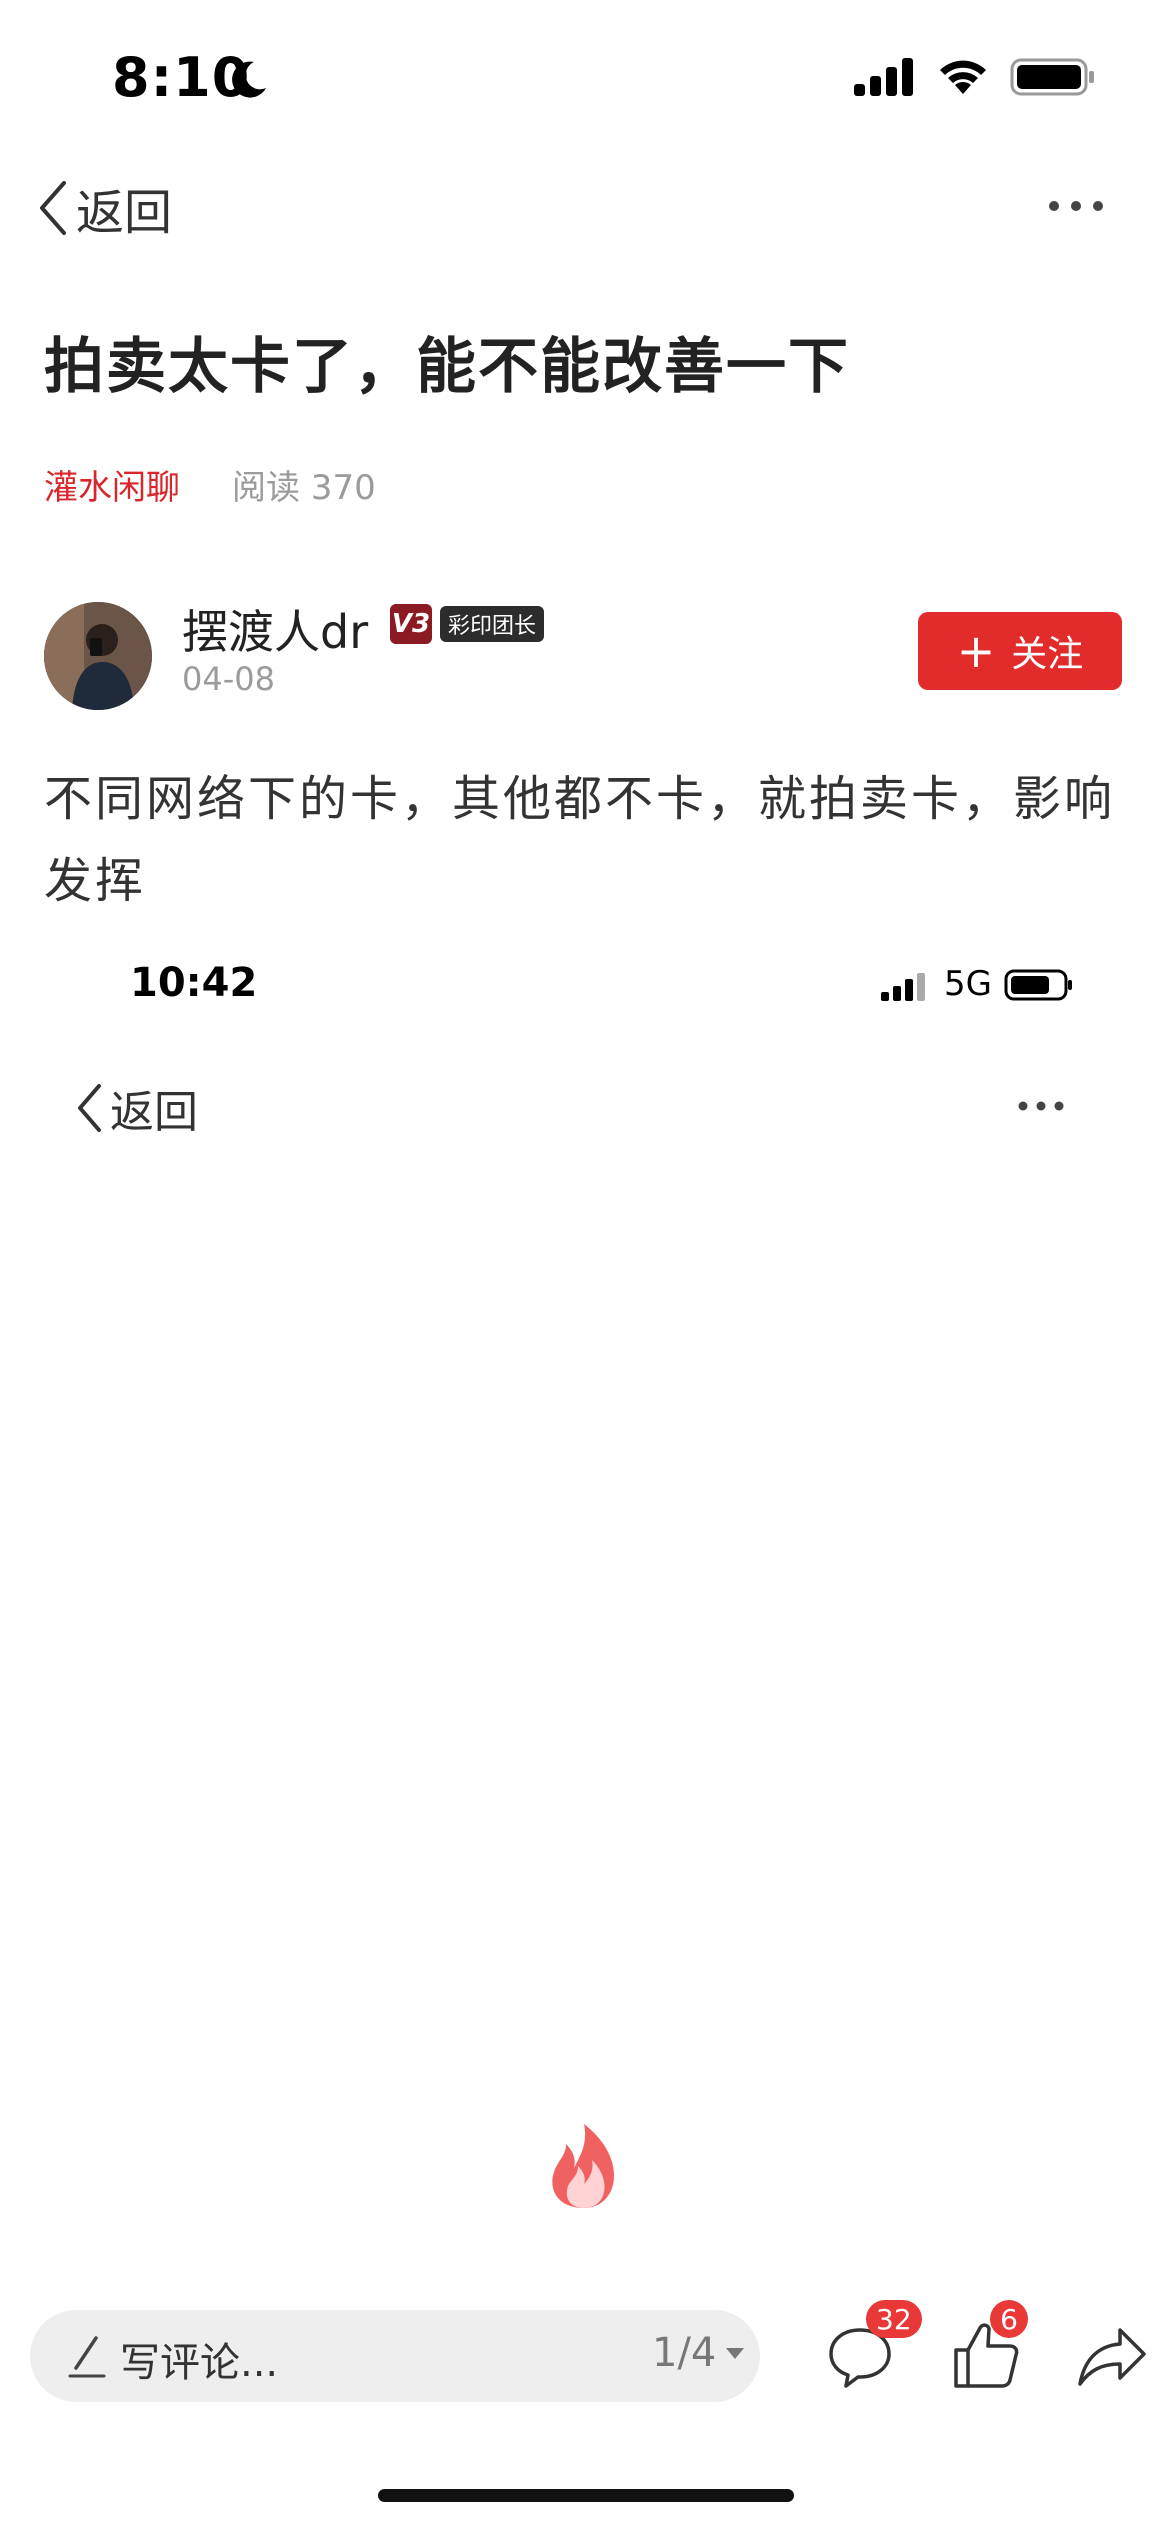 The width and height of the screenshot is (1170, 2532). What do you see at coordinates (586, 2495) in the screenshot?
I see `home-indicator` at bounding box center [586, 2495].